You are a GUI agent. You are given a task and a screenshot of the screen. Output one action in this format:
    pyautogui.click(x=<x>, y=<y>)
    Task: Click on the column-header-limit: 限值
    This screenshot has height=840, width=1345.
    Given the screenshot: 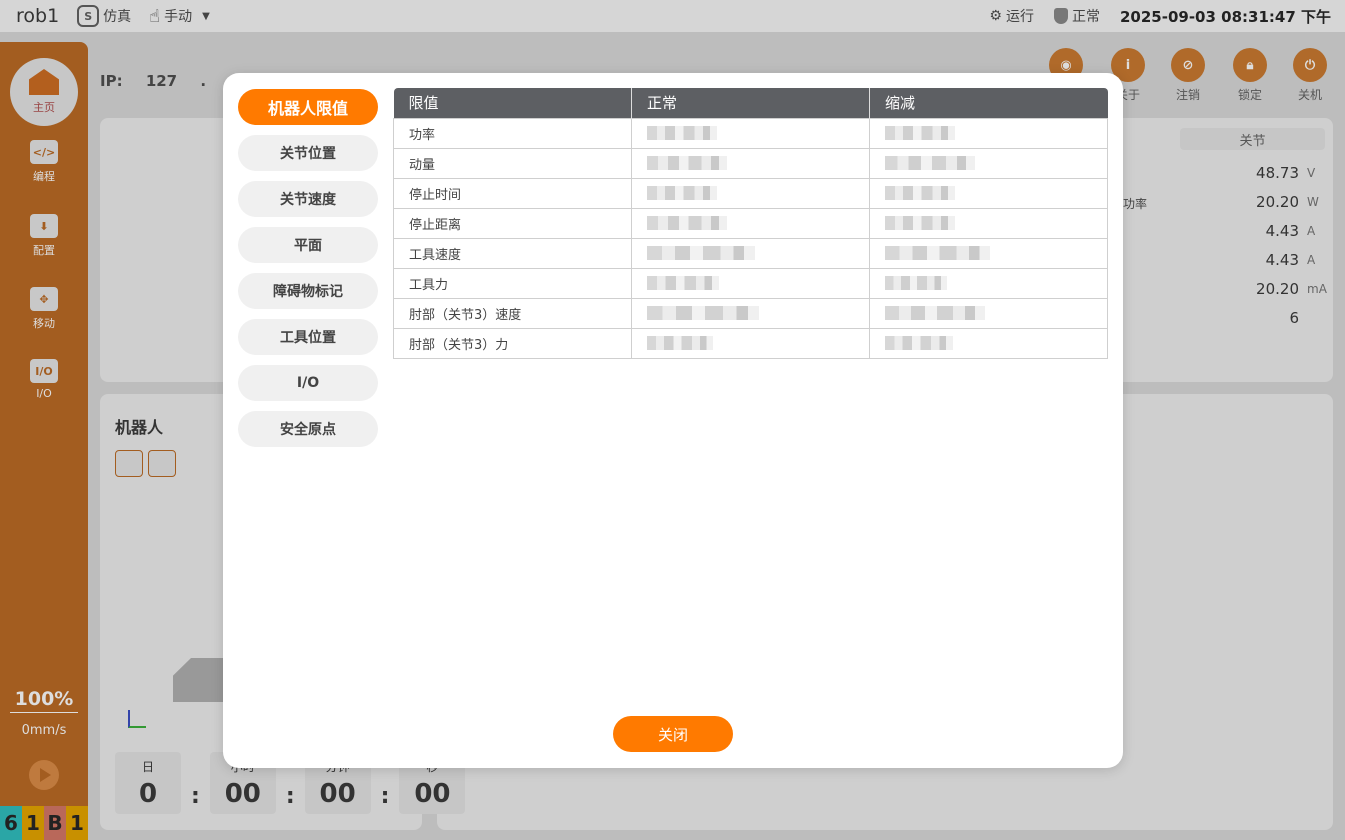 What is the action you would take?
    pyautogui.click(x=512, y=103)
    